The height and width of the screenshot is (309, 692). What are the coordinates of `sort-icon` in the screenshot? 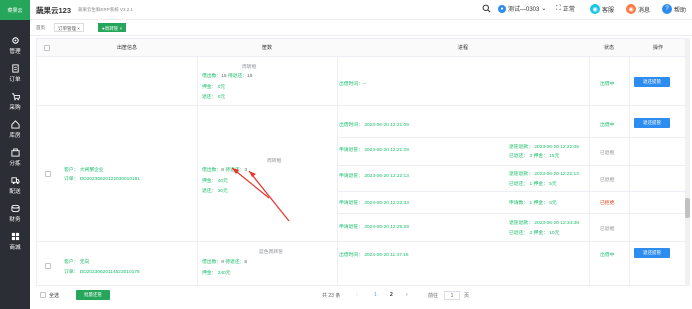 It's located at (15, 153).